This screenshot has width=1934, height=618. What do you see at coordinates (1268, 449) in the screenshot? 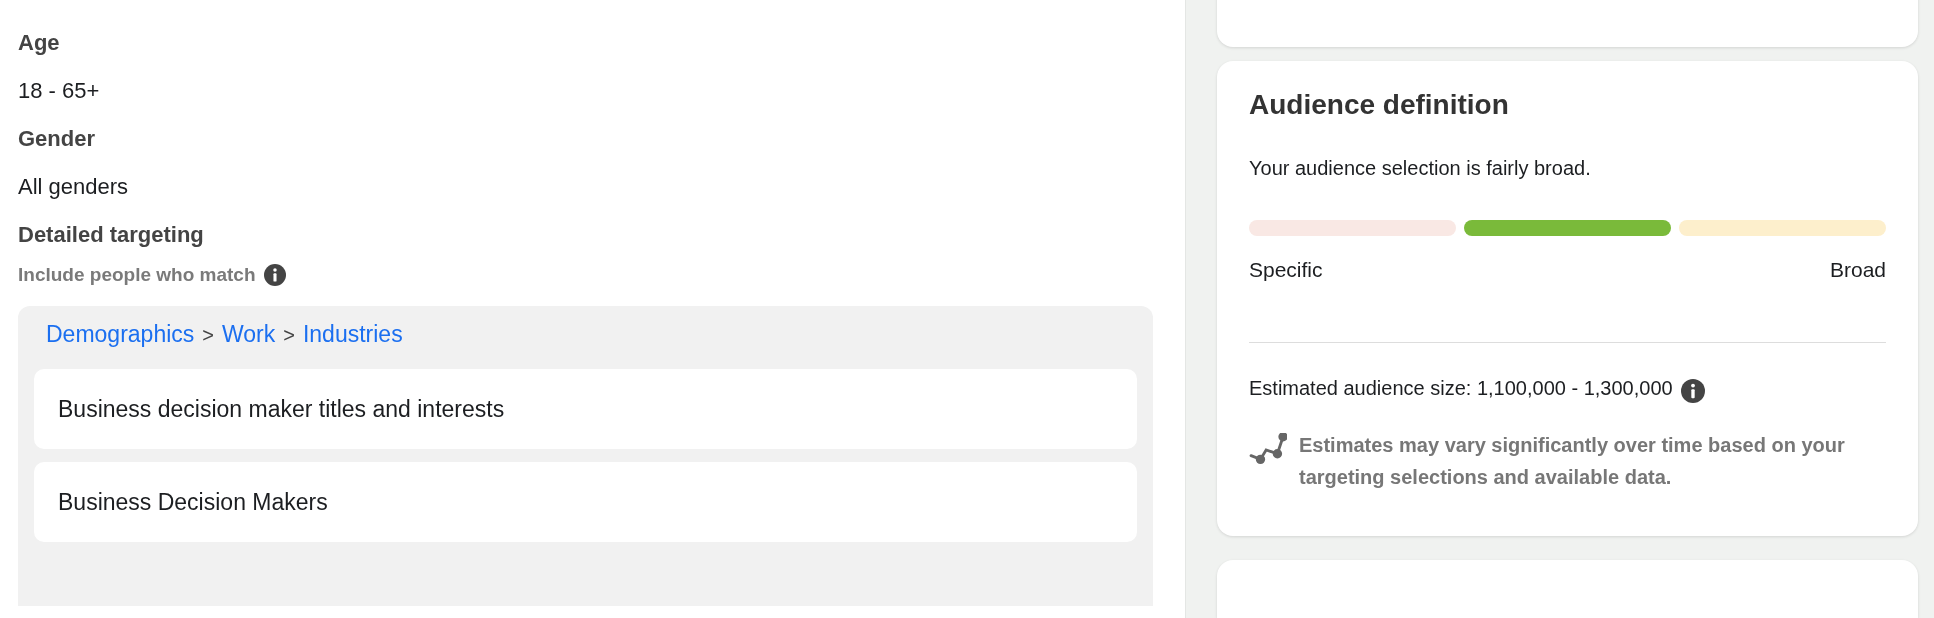
I see `trend-line-icon` at bounding box center [1268, 449].